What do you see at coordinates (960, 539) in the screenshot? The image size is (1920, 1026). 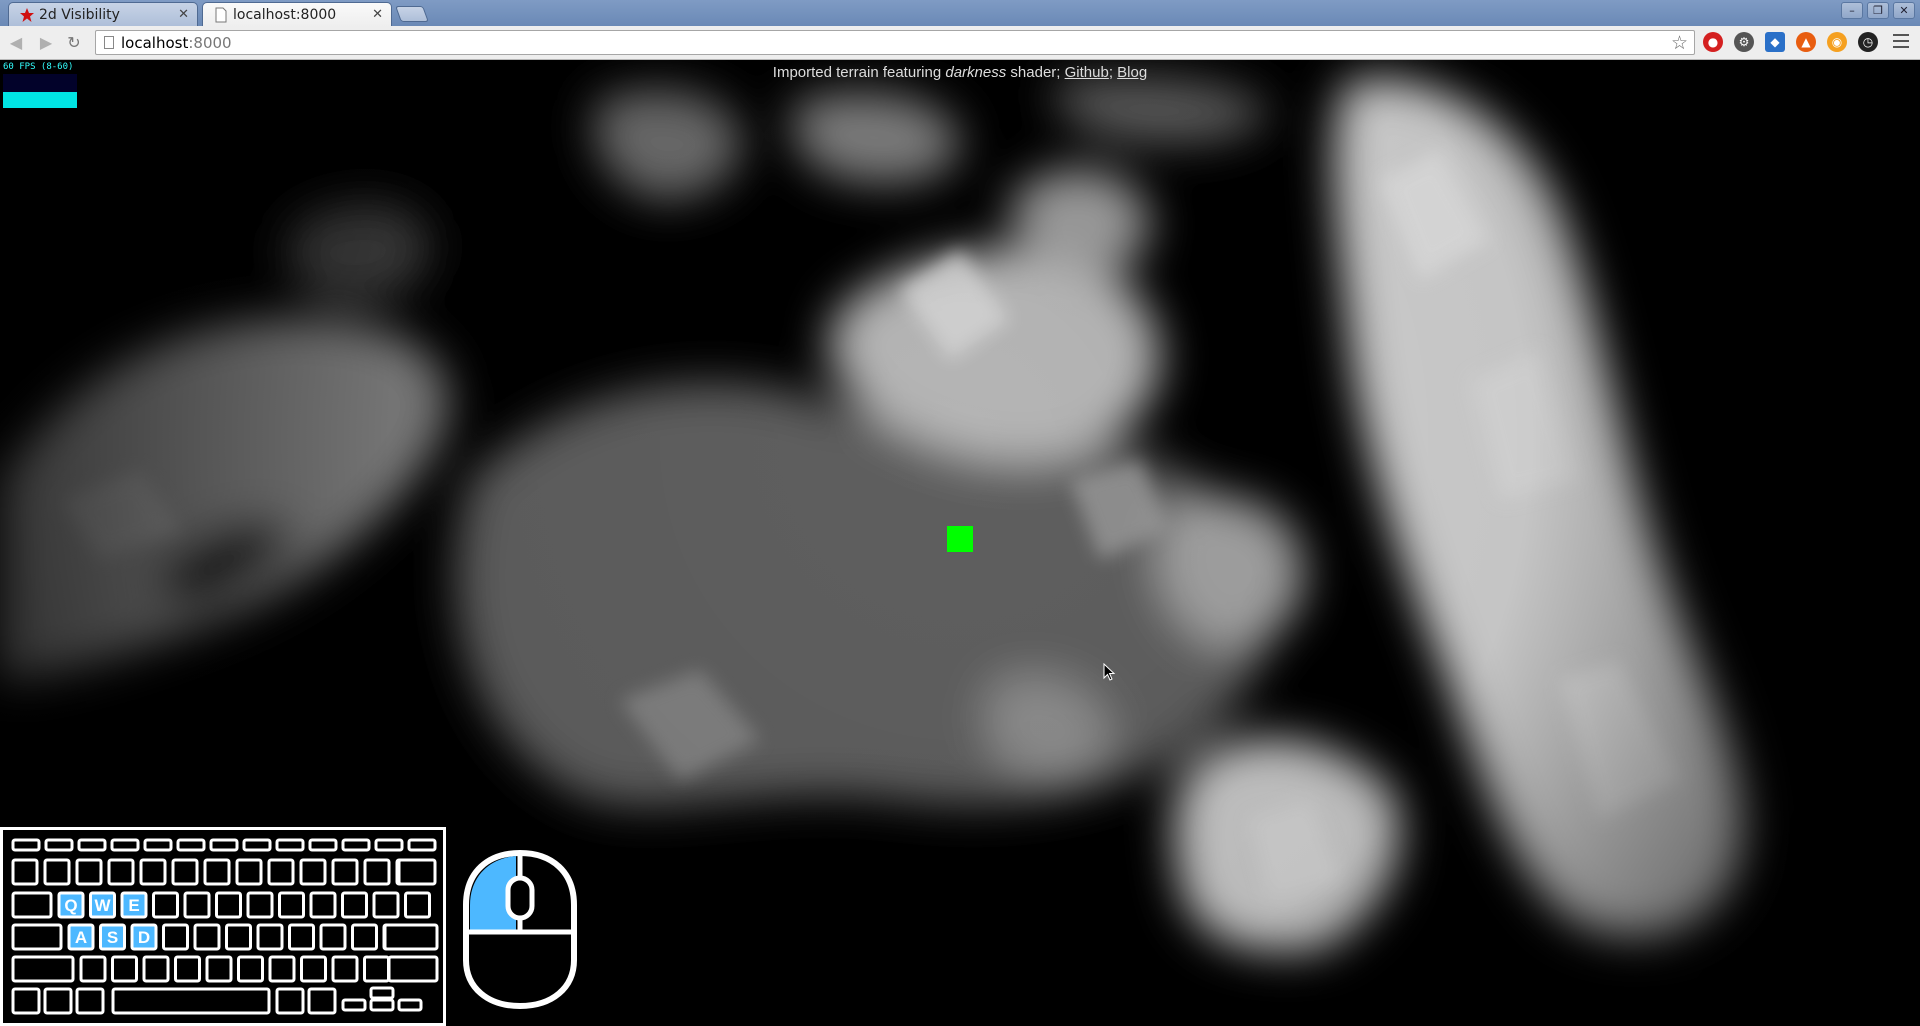 I see `player-marker` at bounding box center [960, 539].